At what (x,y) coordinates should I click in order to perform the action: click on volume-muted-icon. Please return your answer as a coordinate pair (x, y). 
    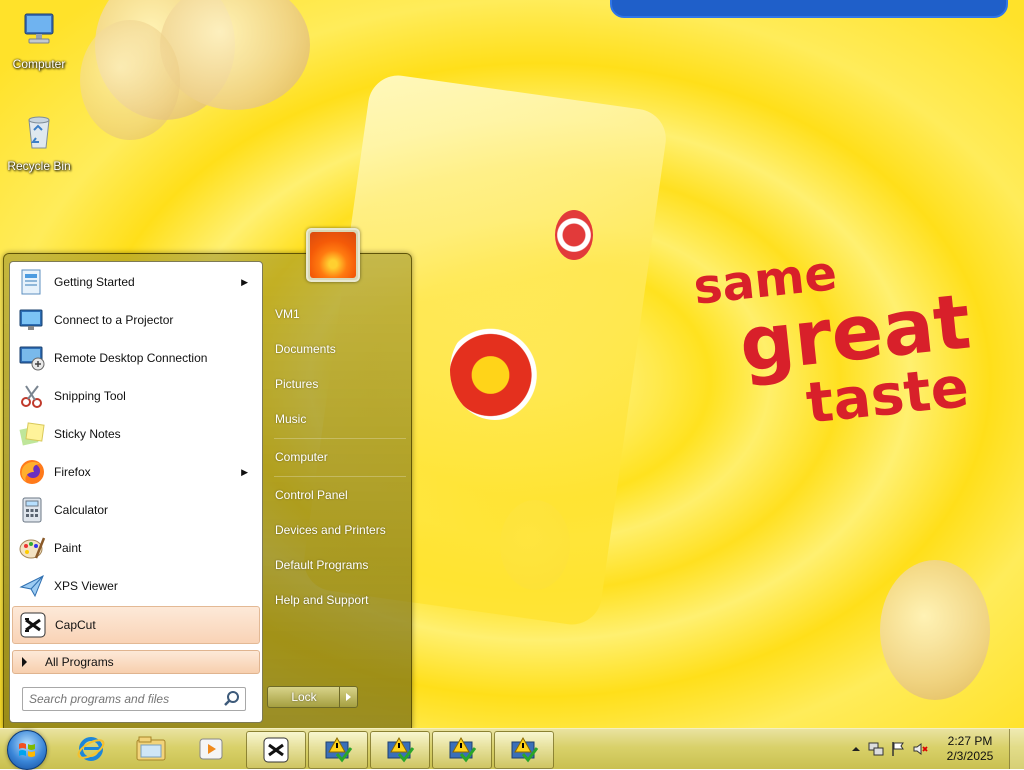
    Looking at the image, I should click on (920, 749).